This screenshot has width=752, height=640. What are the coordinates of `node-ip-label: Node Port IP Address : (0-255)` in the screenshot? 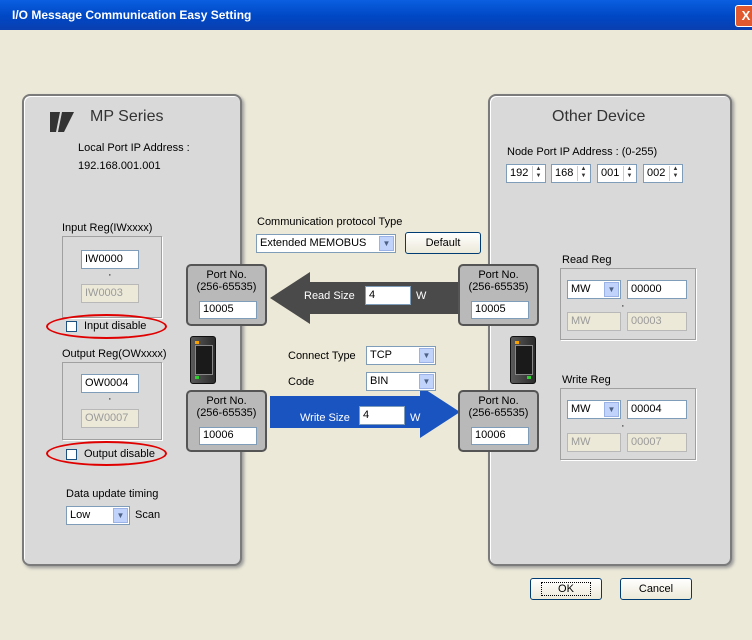 It's located at (582, 152).